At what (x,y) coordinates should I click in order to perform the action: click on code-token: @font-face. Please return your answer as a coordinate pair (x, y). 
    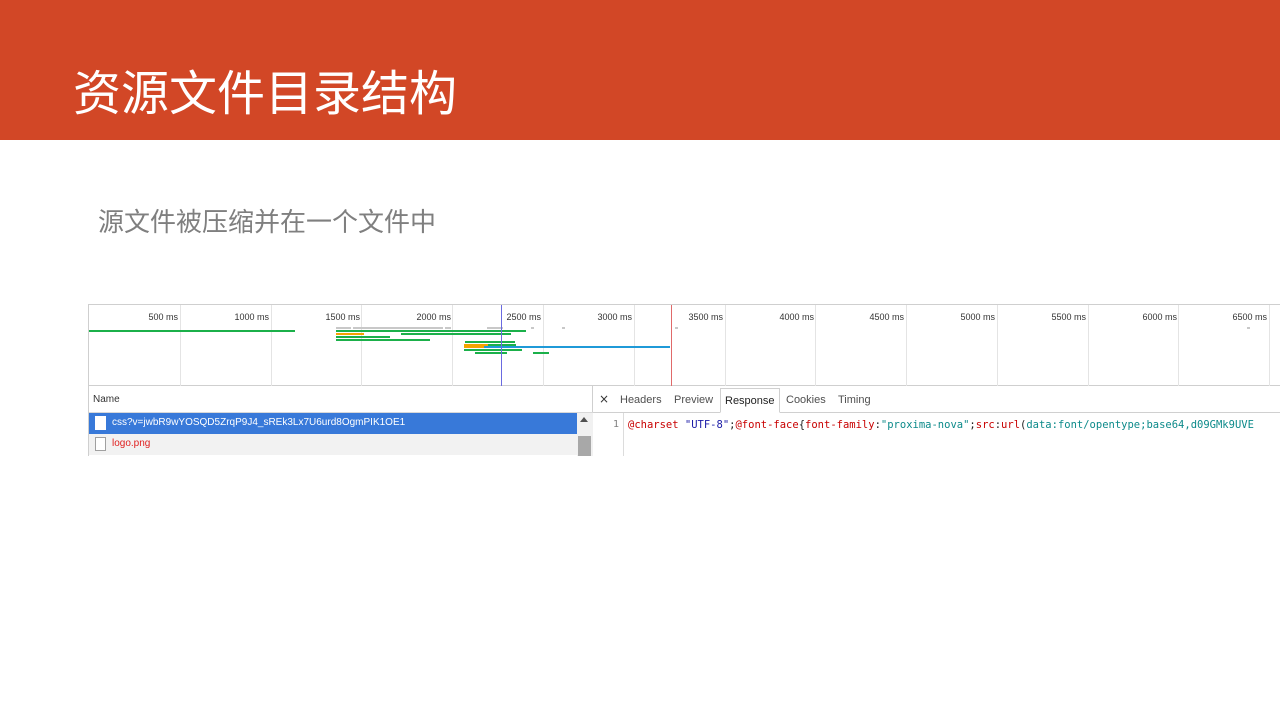
    Looking at the image, I should click on (767, 425).